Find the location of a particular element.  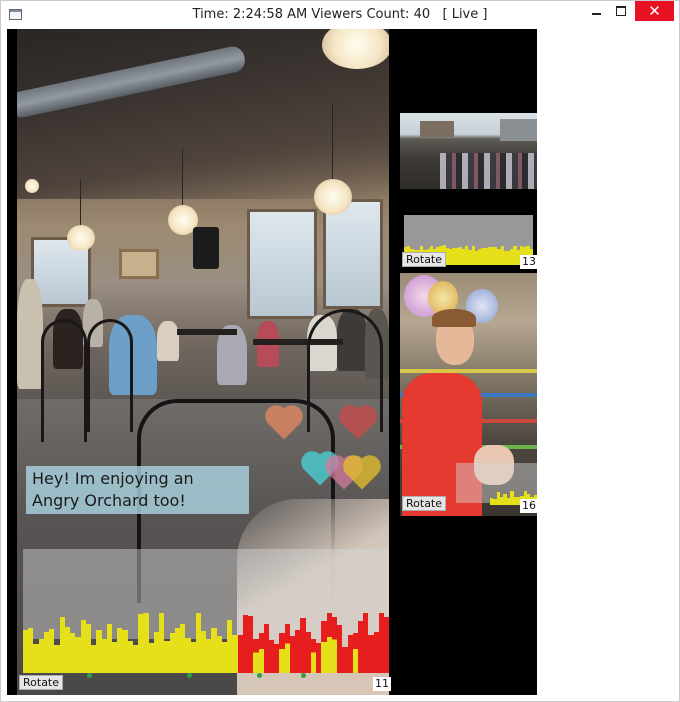

audio-level-bar is located at coordinates (386, 644).